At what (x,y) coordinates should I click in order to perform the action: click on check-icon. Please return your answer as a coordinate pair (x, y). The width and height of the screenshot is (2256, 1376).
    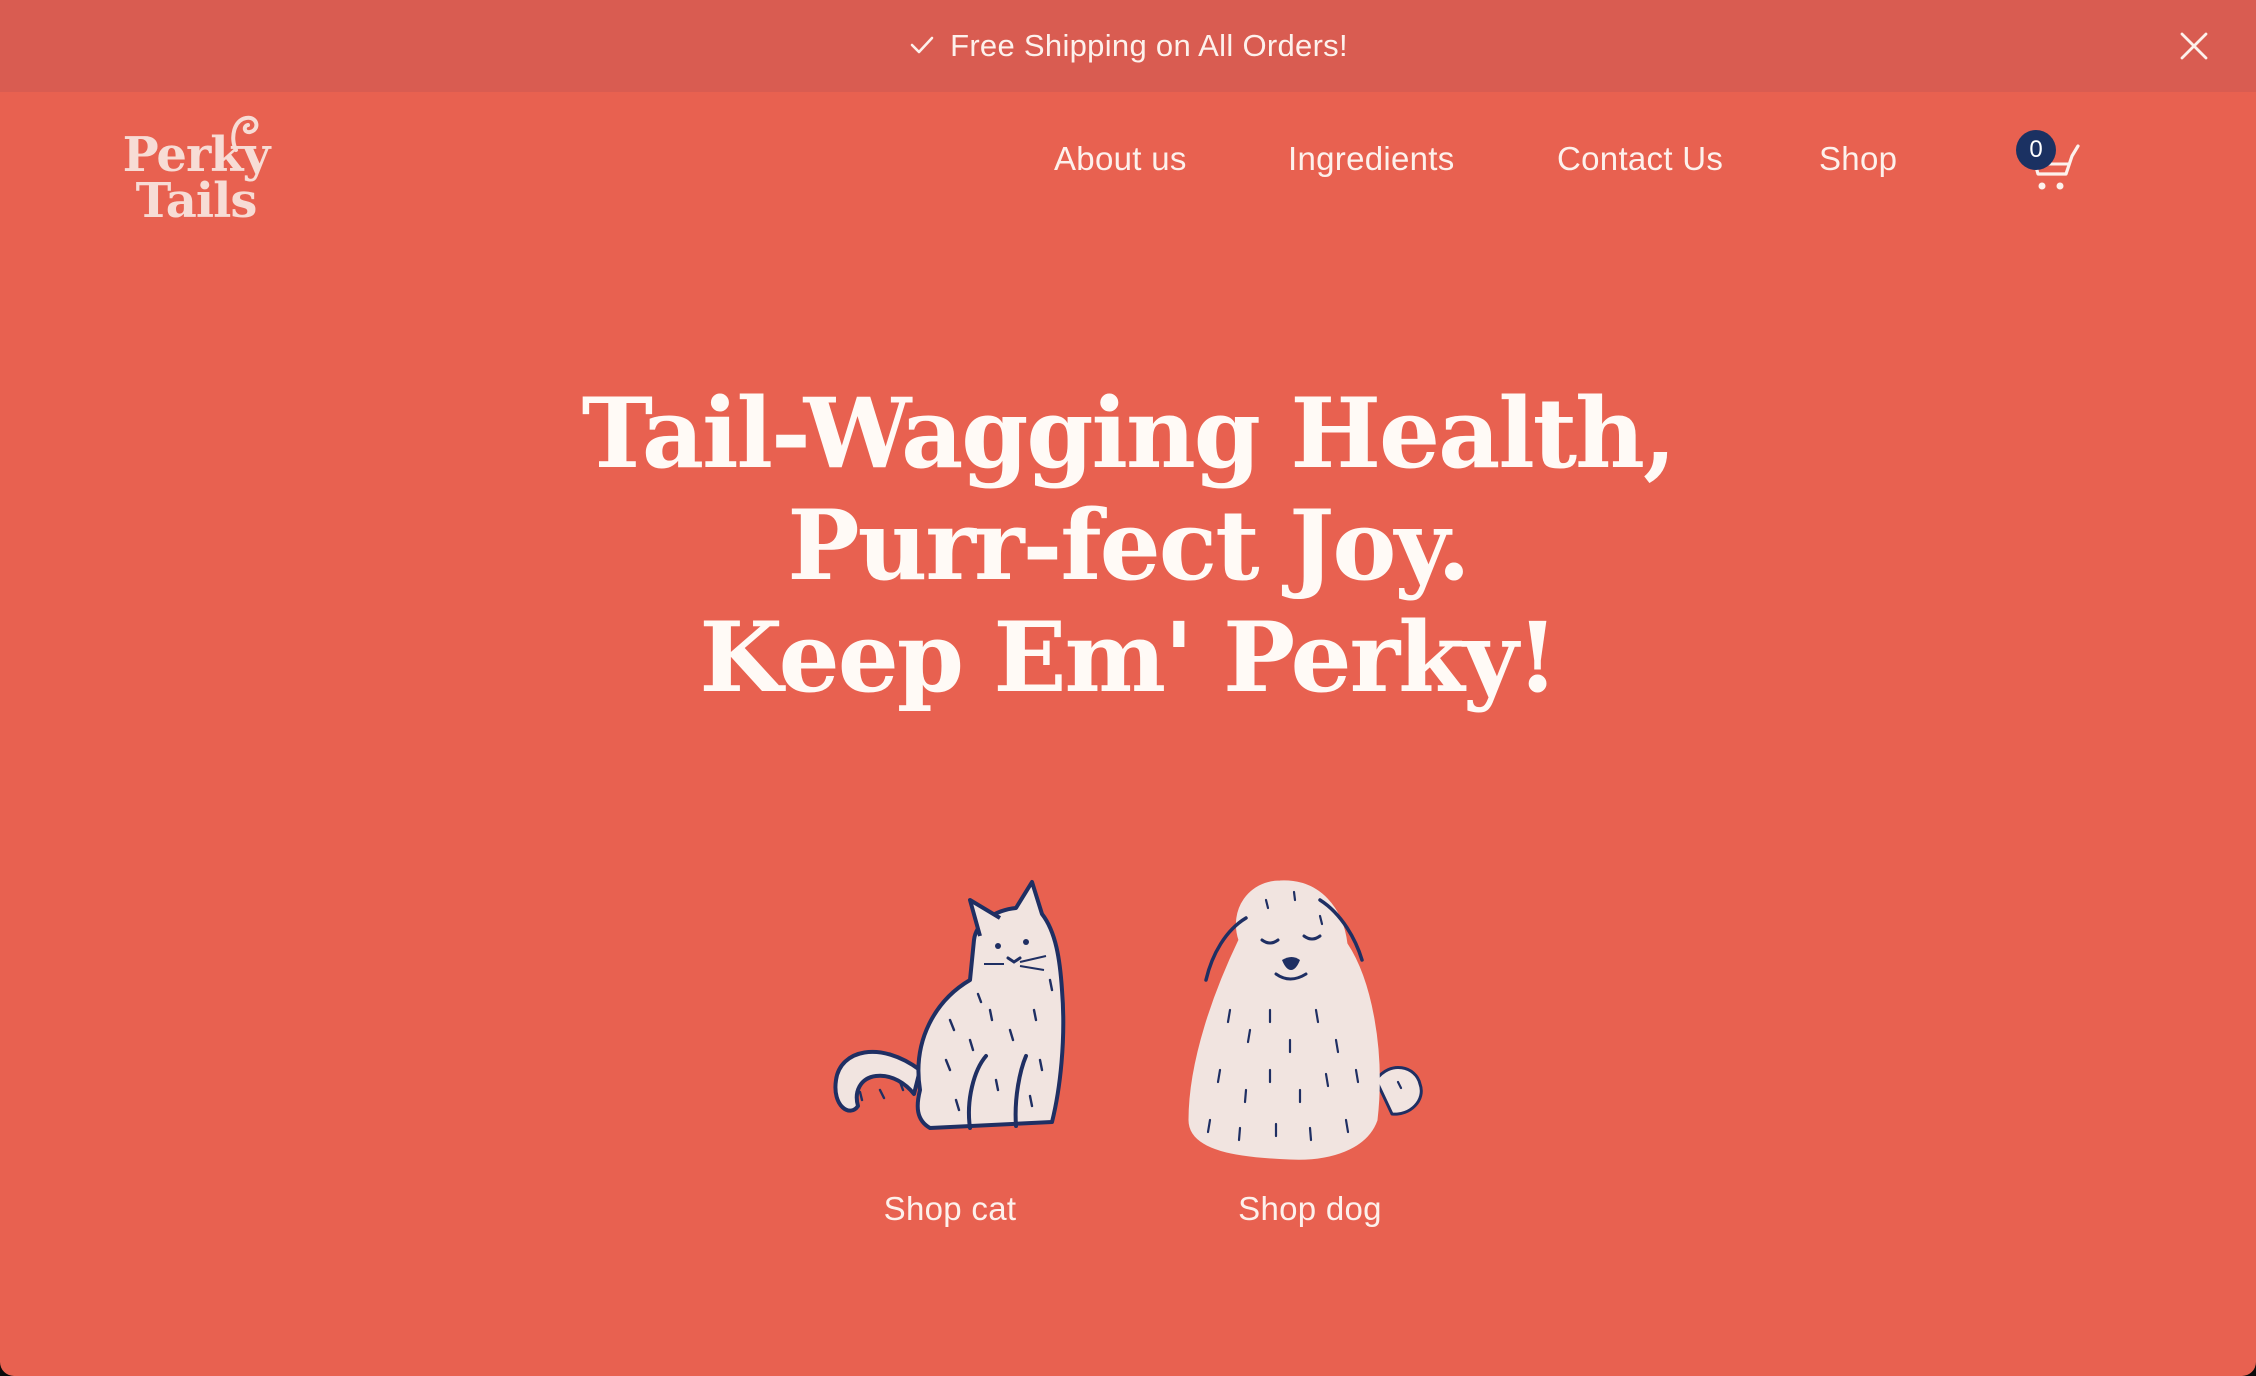
    Looking at the image, I should click on (922, 46).